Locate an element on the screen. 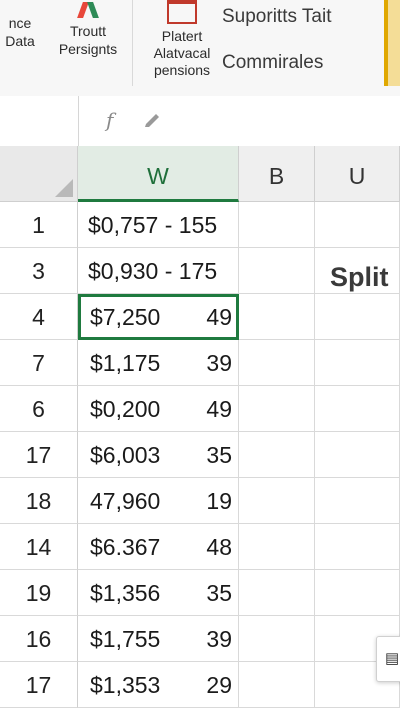 This screenshot has height=708, width=400. cell-w: $0,200 49 is located at coordinates (158, 409).